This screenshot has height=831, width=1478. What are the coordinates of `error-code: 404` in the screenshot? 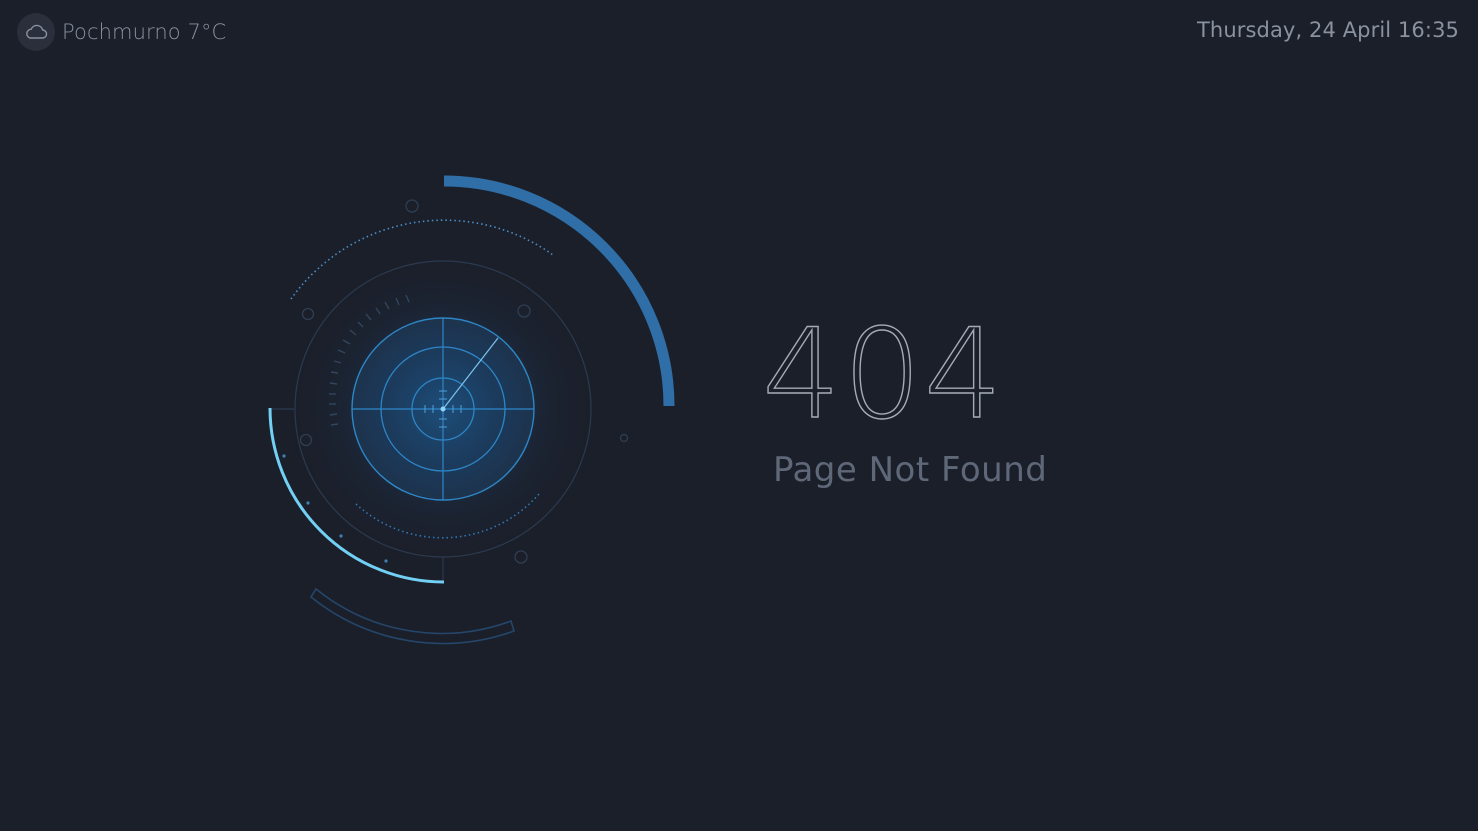 It's located at (883, 375).